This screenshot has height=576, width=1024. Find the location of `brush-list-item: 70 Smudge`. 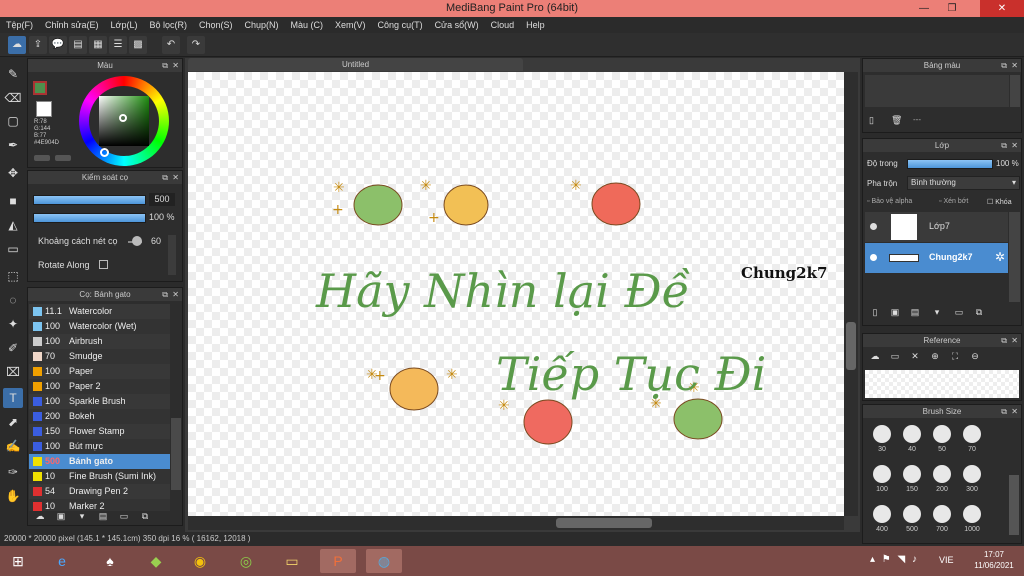

brush-list-item: 70 Smudge is located at coordinates (99, 356).